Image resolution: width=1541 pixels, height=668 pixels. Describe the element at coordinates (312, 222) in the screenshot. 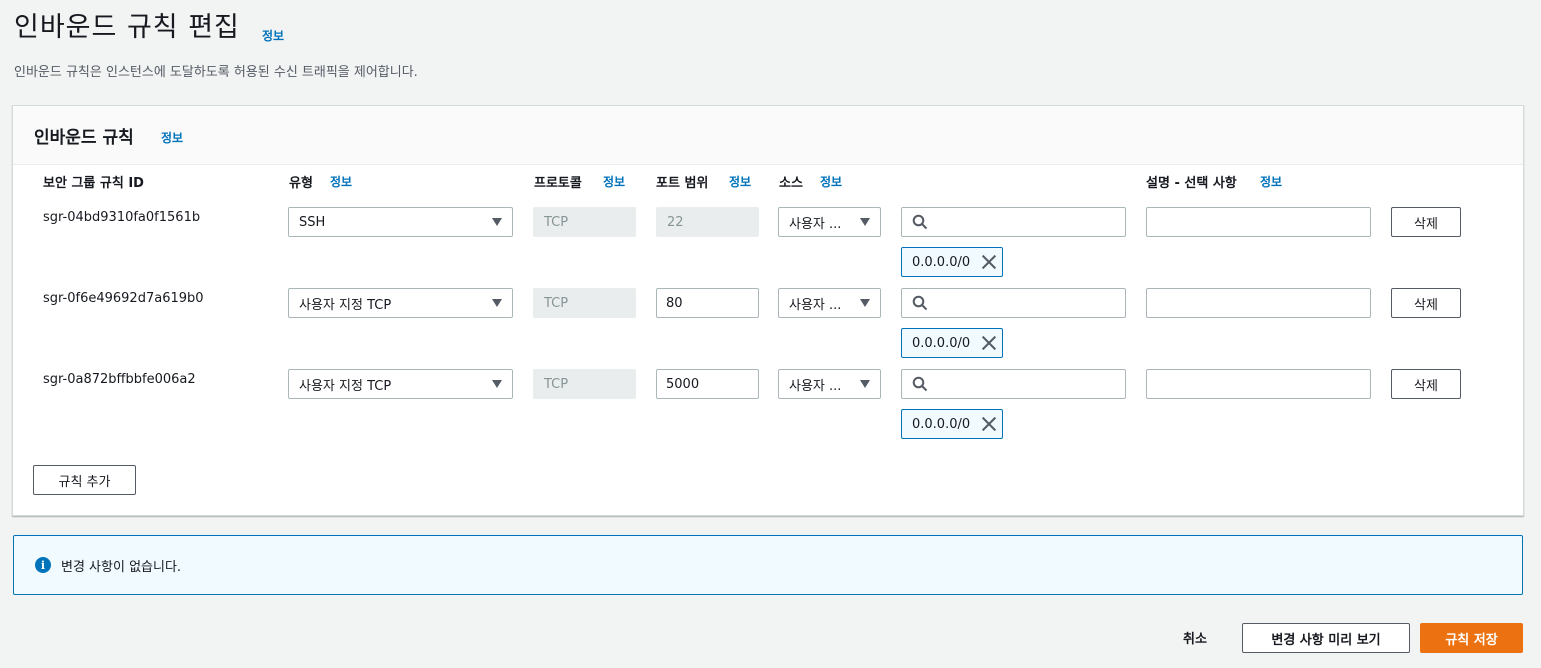

I see `type-select-value: SSH` at that location.